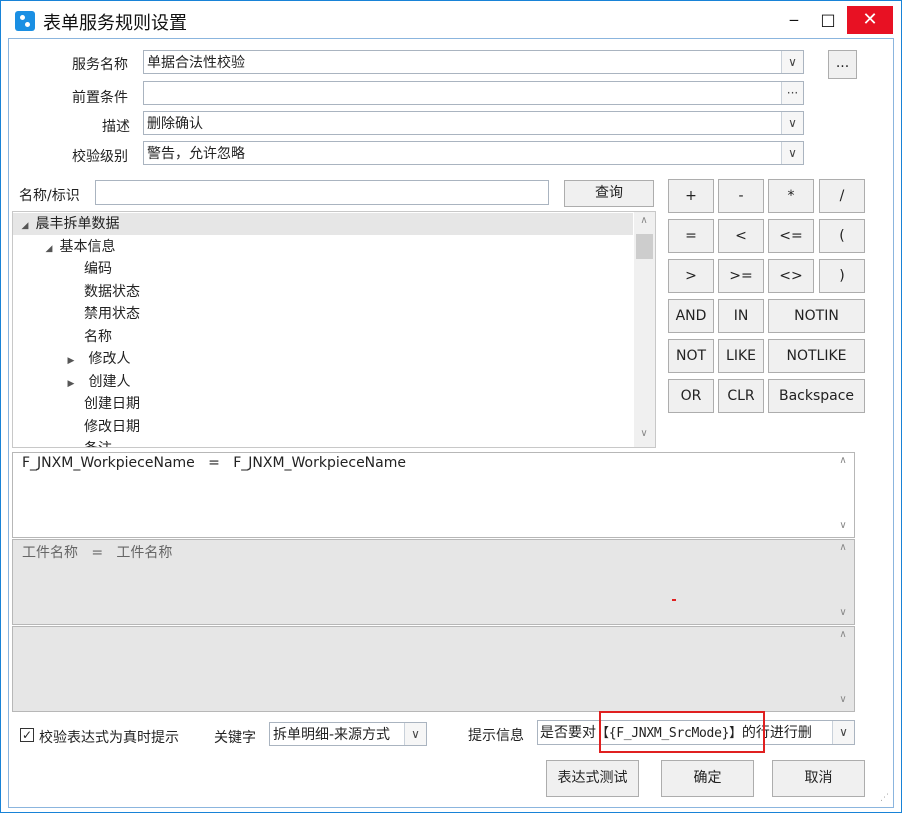  I want to click on tree-node-data-status: 数据状态, so click(112, 292).